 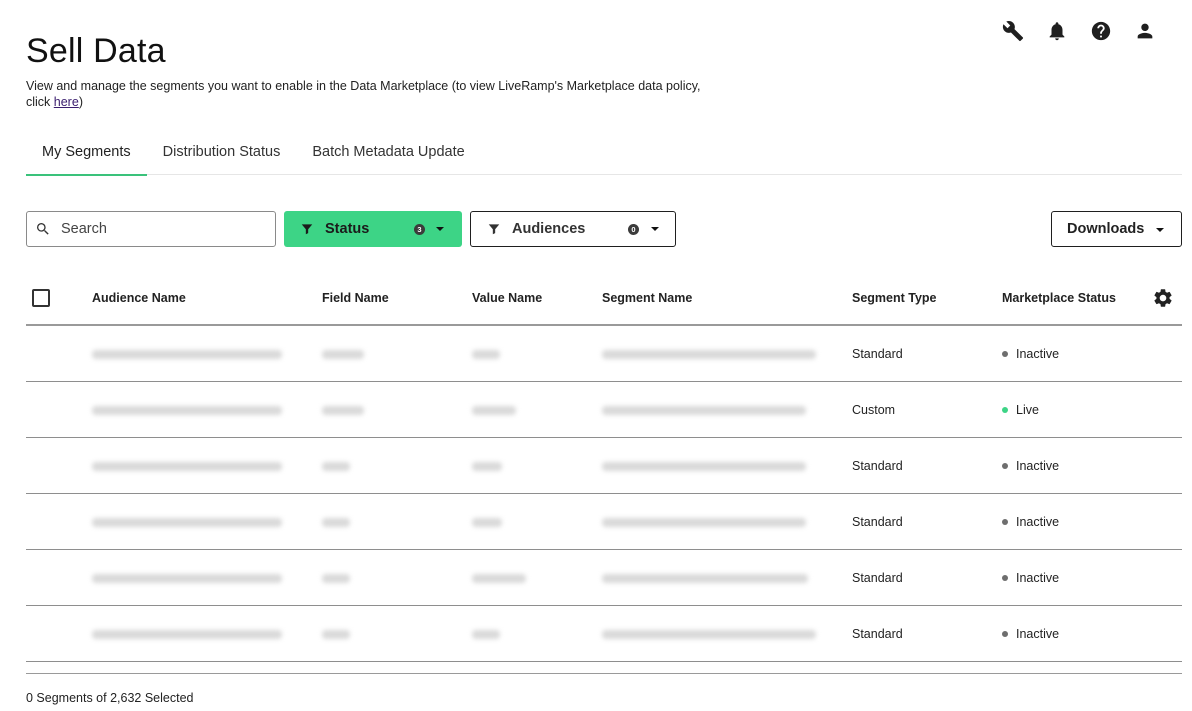 I want to click on table-row: Custom Live, so click(x=604, y=410).